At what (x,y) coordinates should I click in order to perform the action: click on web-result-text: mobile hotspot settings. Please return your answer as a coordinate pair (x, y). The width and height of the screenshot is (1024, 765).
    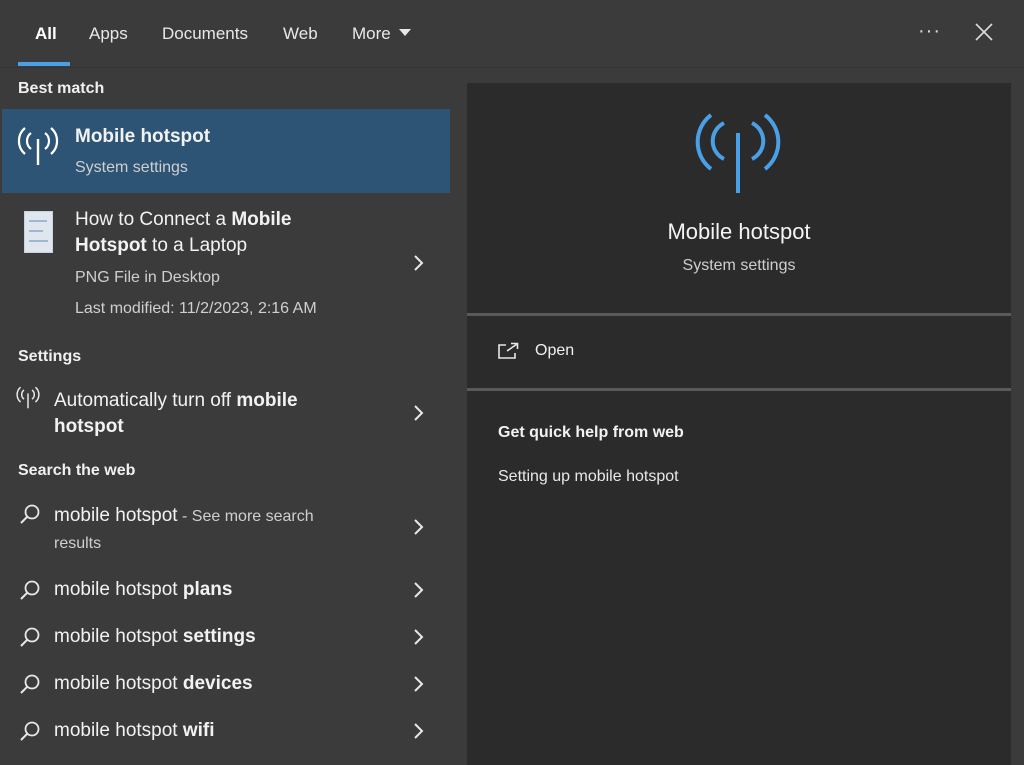
    Looking at the image, I should click on (155, 637).